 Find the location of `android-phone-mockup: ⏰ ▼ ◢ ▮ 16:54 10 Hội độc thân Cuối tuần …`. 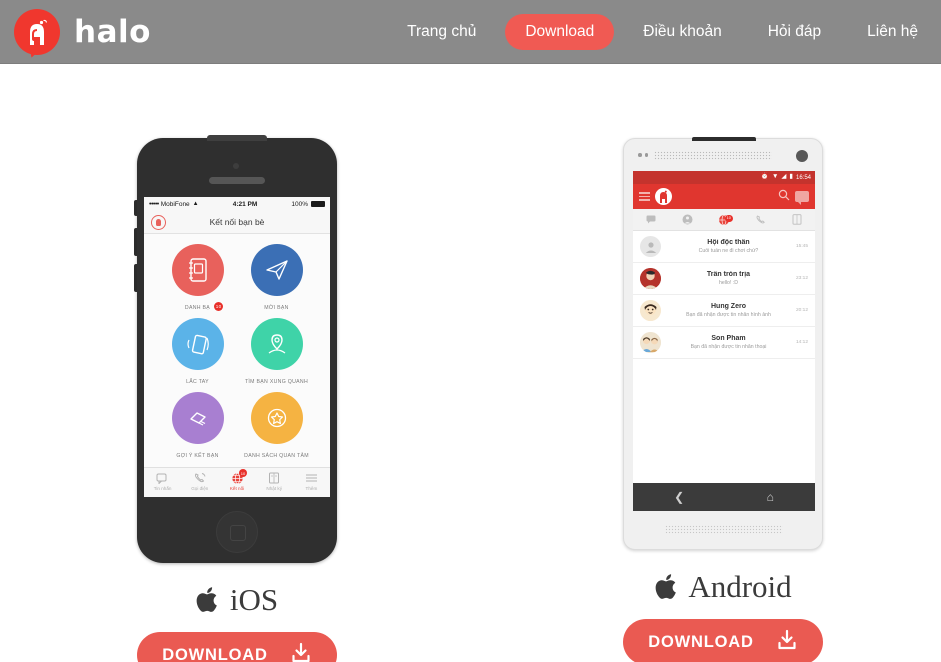

android-phone-mockup: ⏰ ▼ ◢ ▮ 16:54 10 Hội độc thân Cuối tuần … is located at coordinates (723, 343).